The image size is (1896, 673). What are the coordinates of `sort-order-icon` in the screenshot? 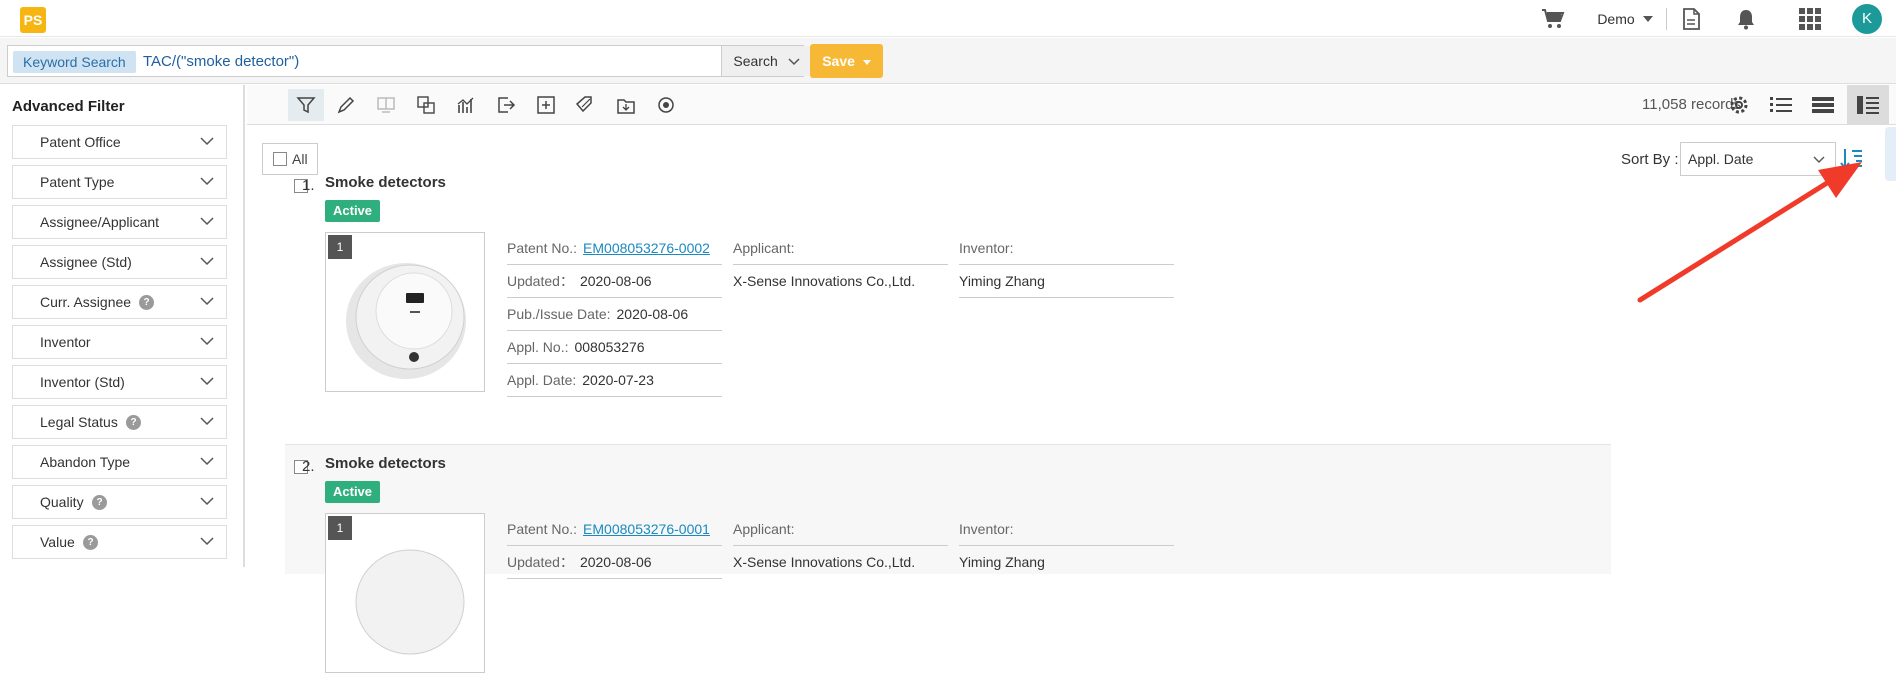 It's located at (1852, 159).